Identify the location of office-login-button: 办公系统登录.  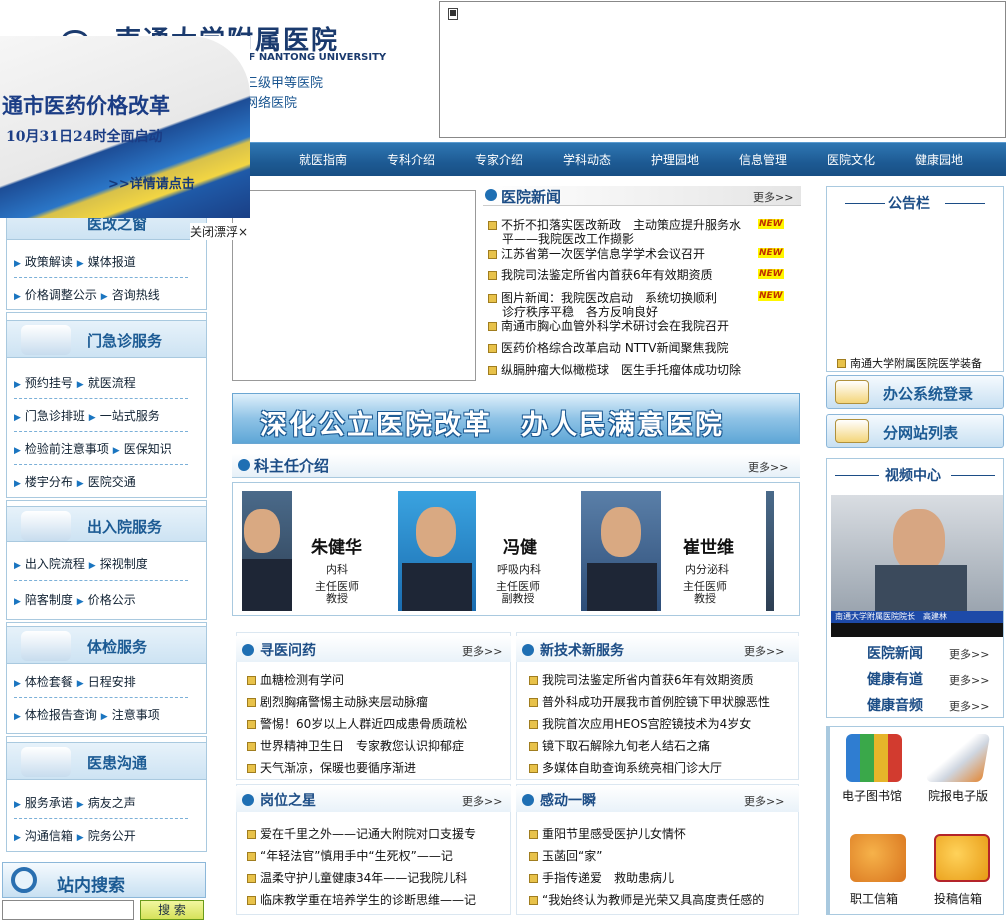
(915, 392).